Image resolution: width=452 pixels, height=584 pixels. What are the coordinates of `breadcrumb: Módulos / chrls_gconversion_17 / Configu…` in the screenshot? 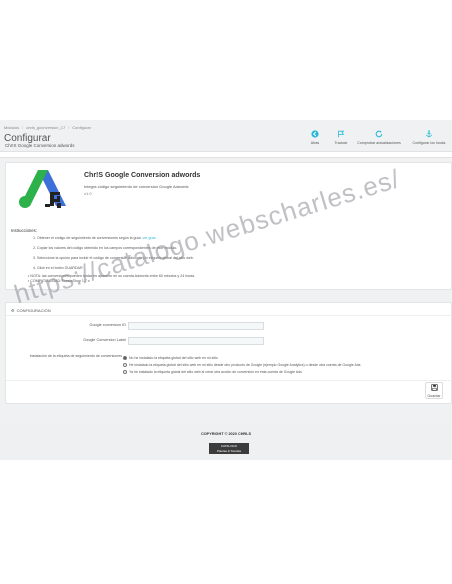 It's located at (47, 127).